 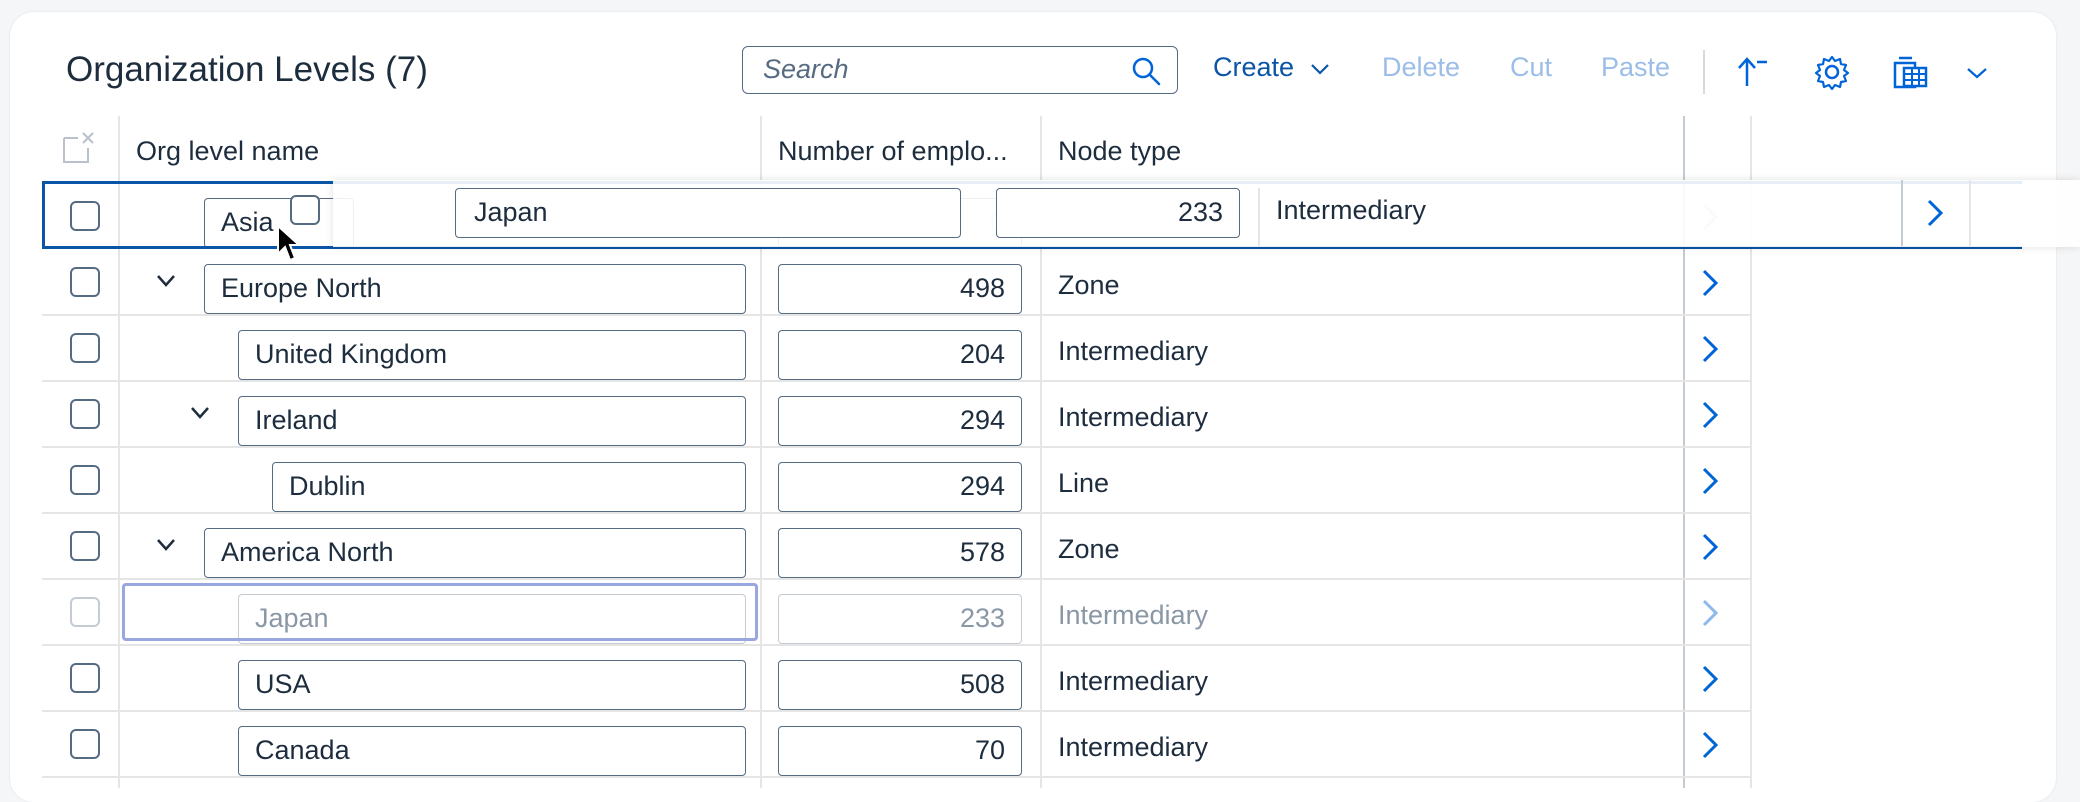 I want to click on table-row: Europe North 498 Zone, so click(x=897, y=281).